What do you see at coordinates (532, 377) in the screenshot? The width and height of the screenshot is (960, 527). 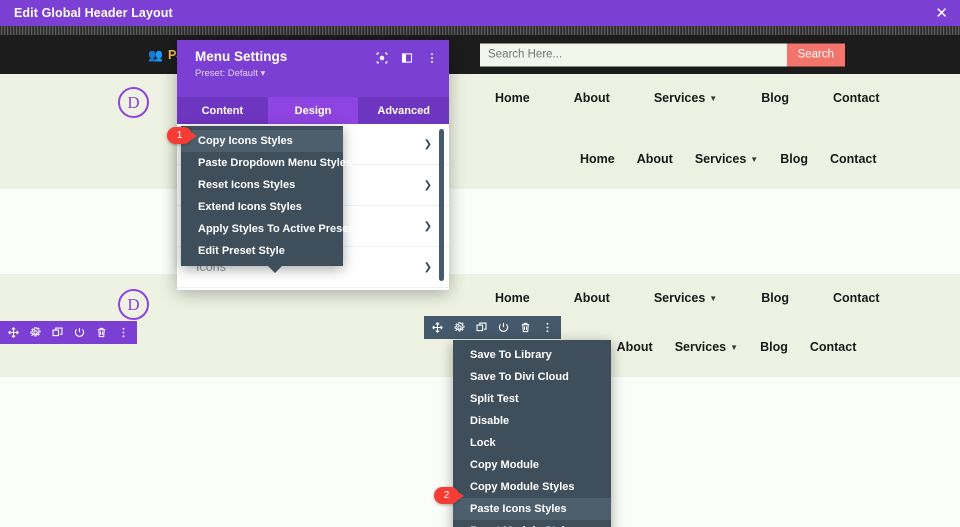 I see `menu-item-save-to-divi-cloud: Save To Divi Cloud` at bounding box center [532, 377].